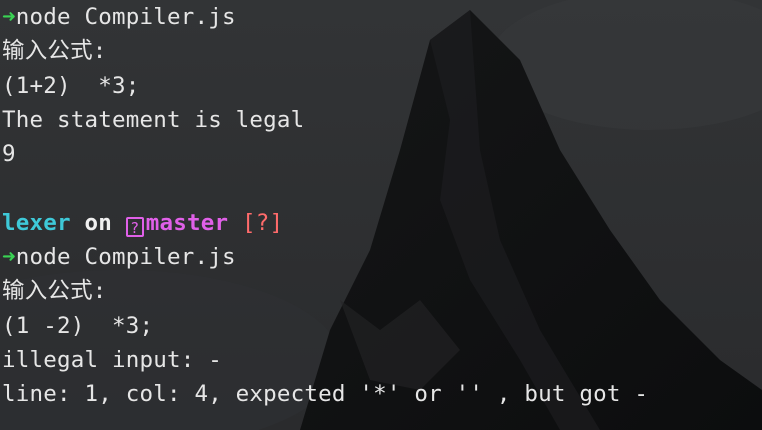 The image size is (762, 430). Describe the element at coordinates (54, 291) in the screenshot. I see `input-prompt-line-2: 输入公式:` at that location.